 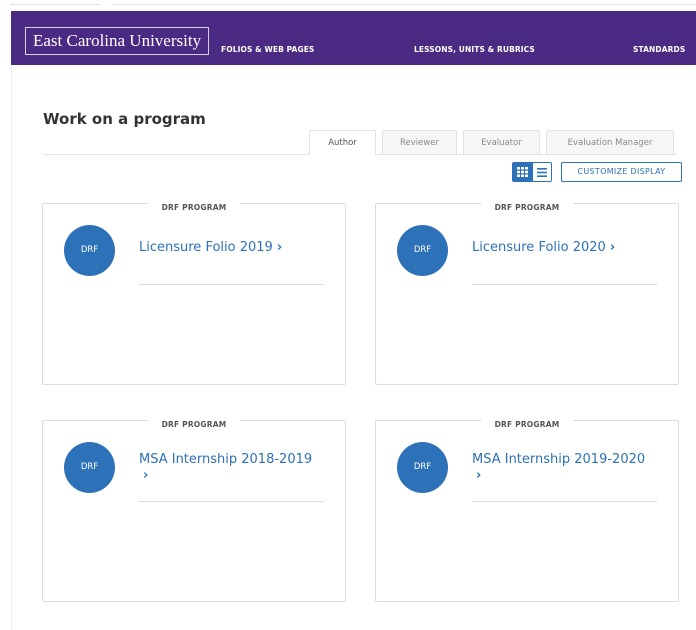 I want to click on list-icon, so click(x=542, y=172).